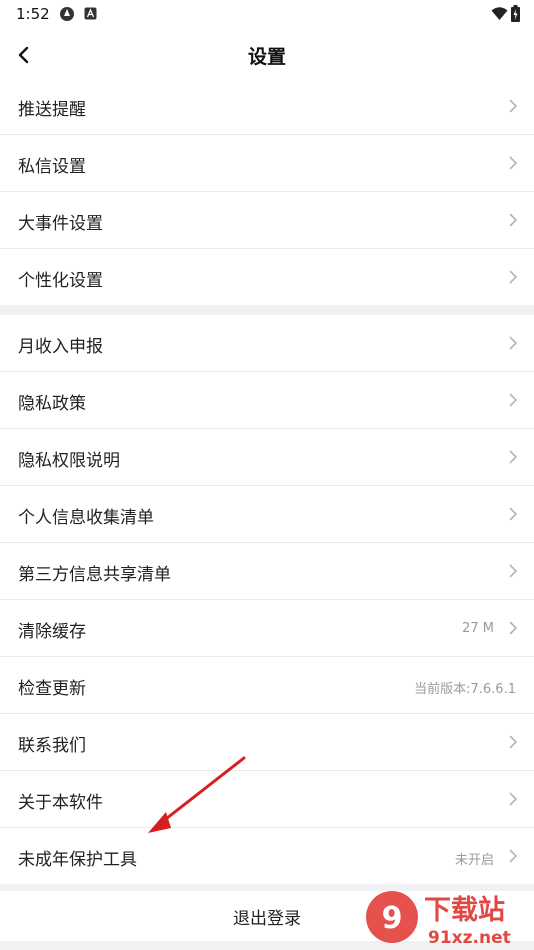  I want to click on settings-row-third-party-sharing: 第三方信息共享清单, so click(267, 571).